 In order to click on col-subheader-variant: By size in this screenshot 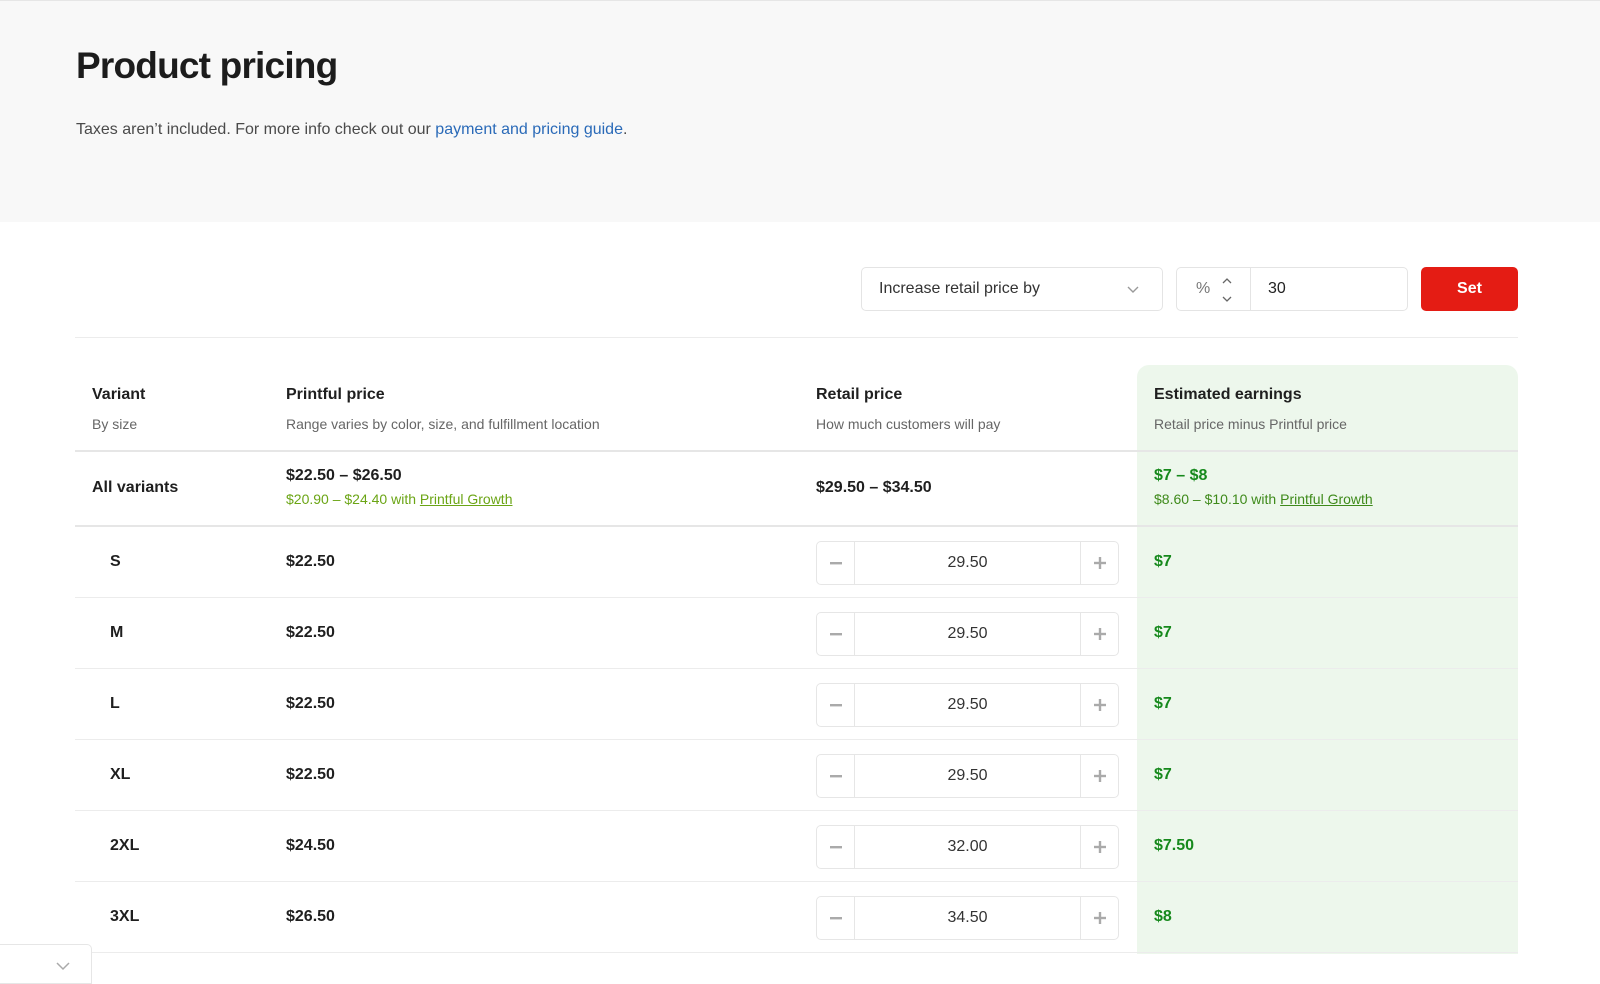, I will do `click(115, 424)`.